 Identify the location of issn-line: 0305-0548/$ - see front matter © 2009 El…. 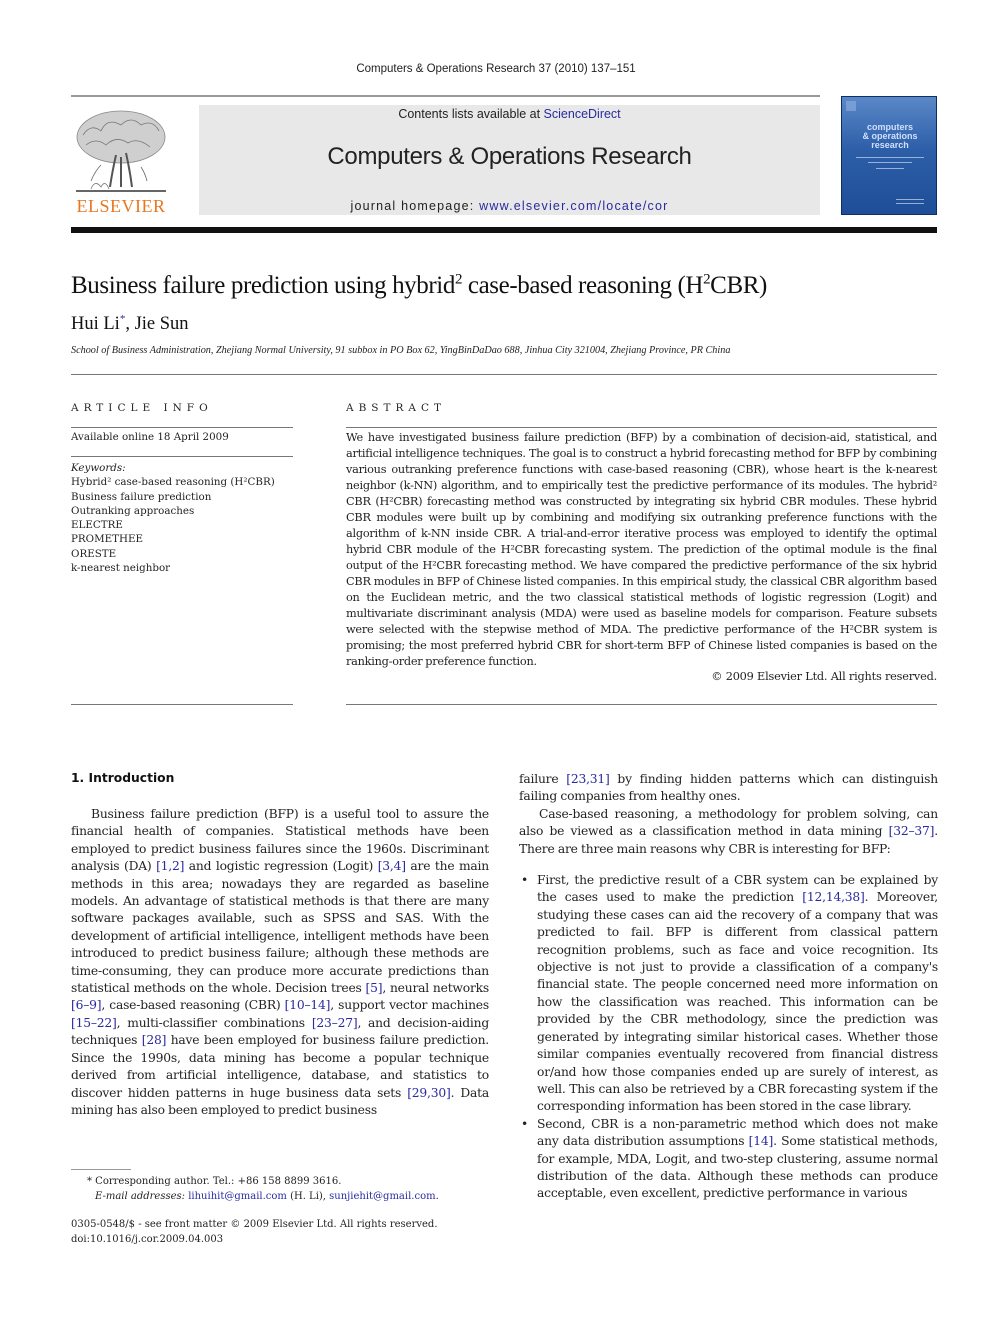
(254, 1224).